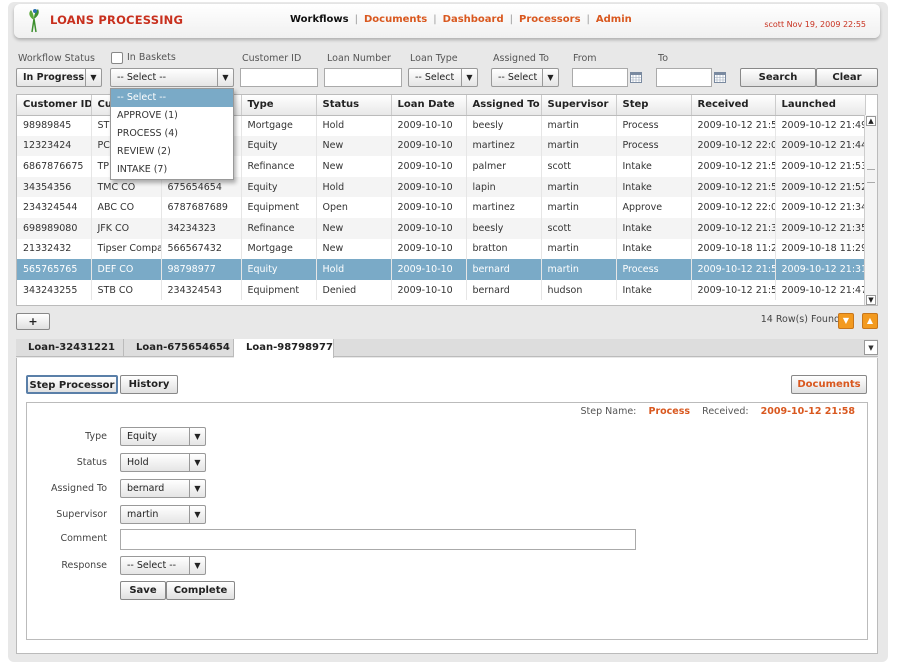 This screenshot has height=672, width=900. Describe the element at coordinates (34, 21) in the screenshot. I see `logo-icon` at that location.